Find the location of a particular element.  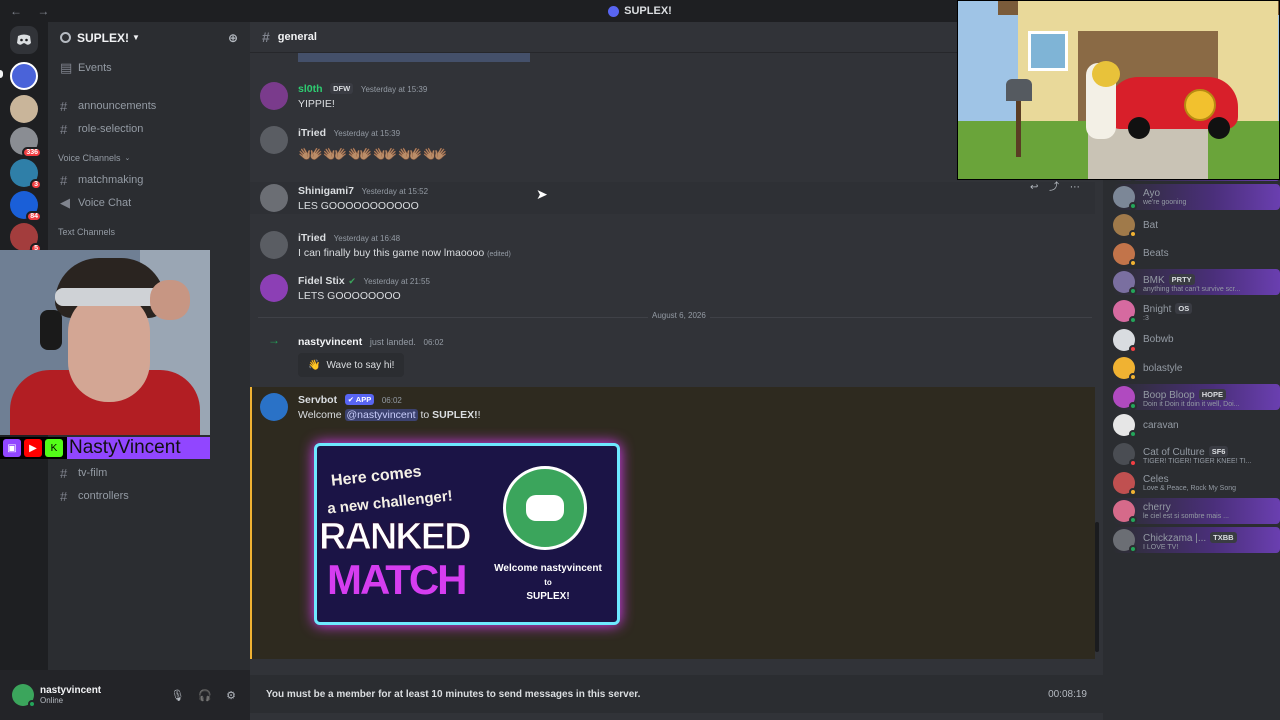

member-item: bolastyle is located at coordinates (1196, 368).